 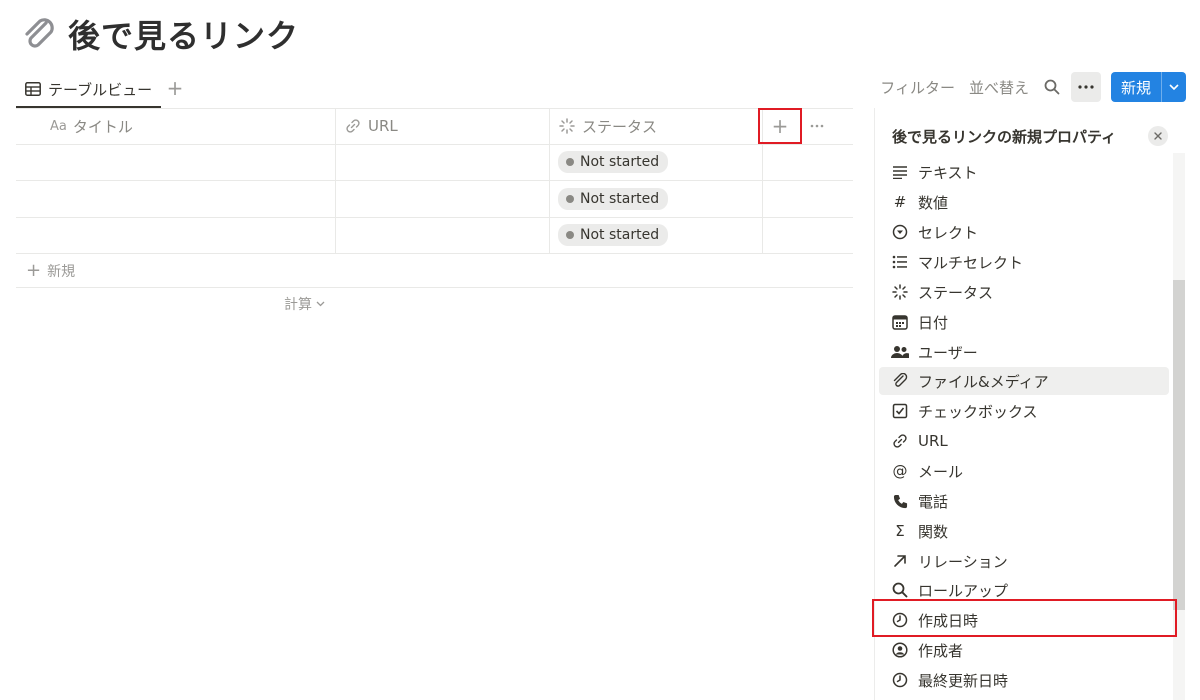 What do you see at coordinates (900, 262) in the screenshot?
I see `multiselect-icon` at bounding box center [900, 262].